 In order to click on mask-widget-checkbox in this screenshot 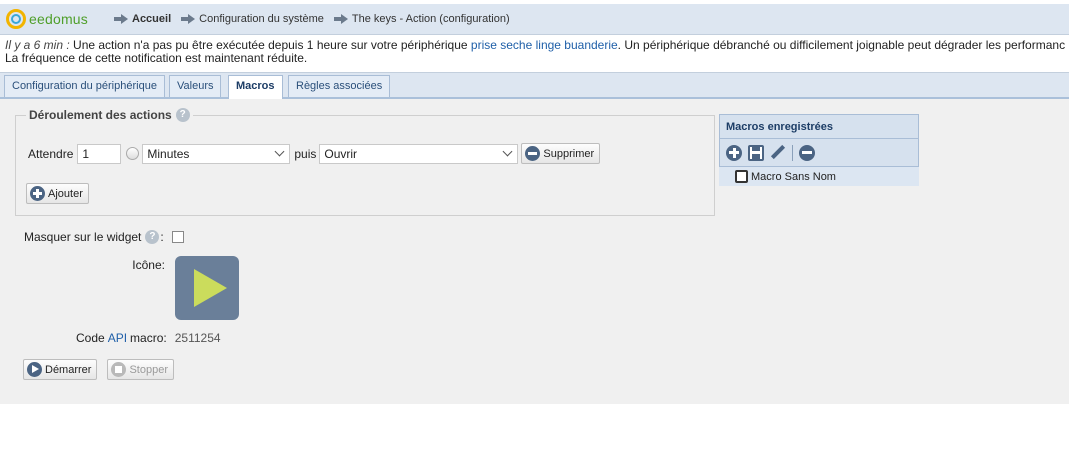, I will do `click(177, 237)`.